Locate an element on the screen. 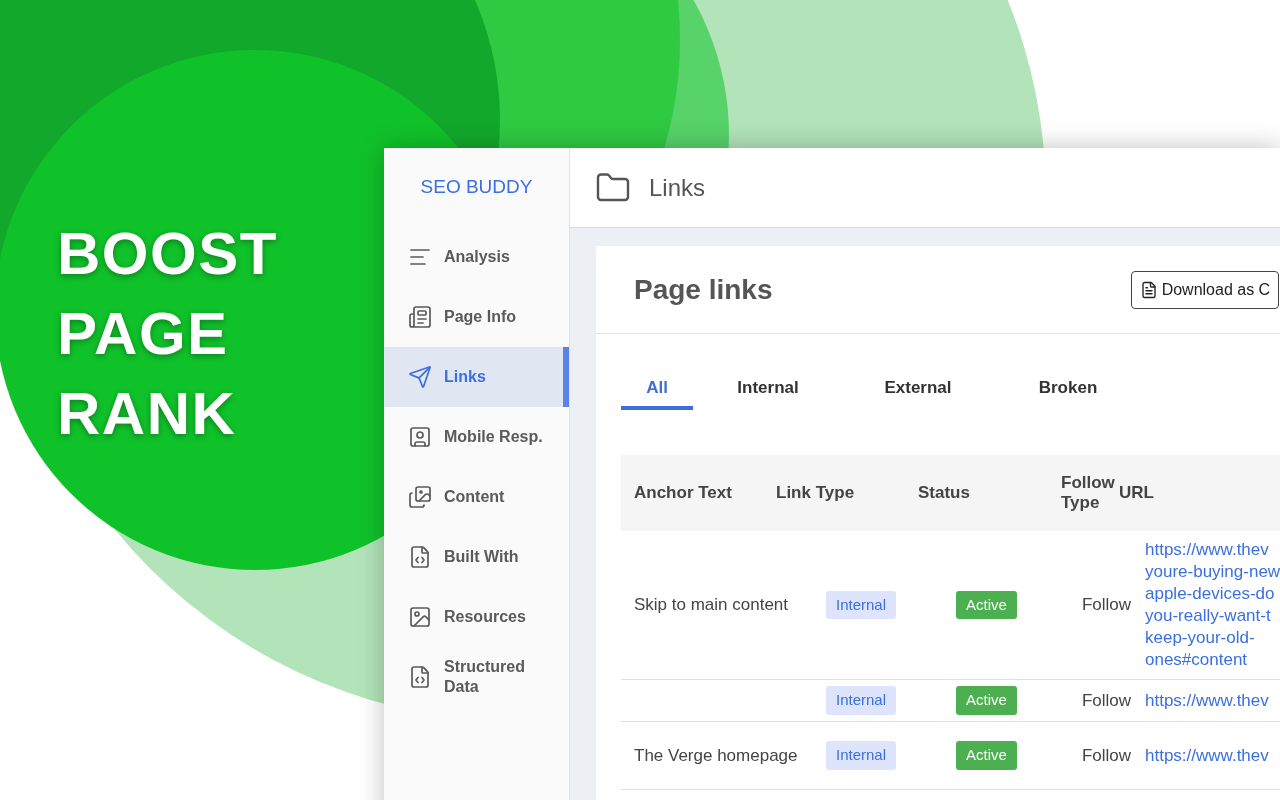  contact-card-icon is located at coordinates (420, 437).